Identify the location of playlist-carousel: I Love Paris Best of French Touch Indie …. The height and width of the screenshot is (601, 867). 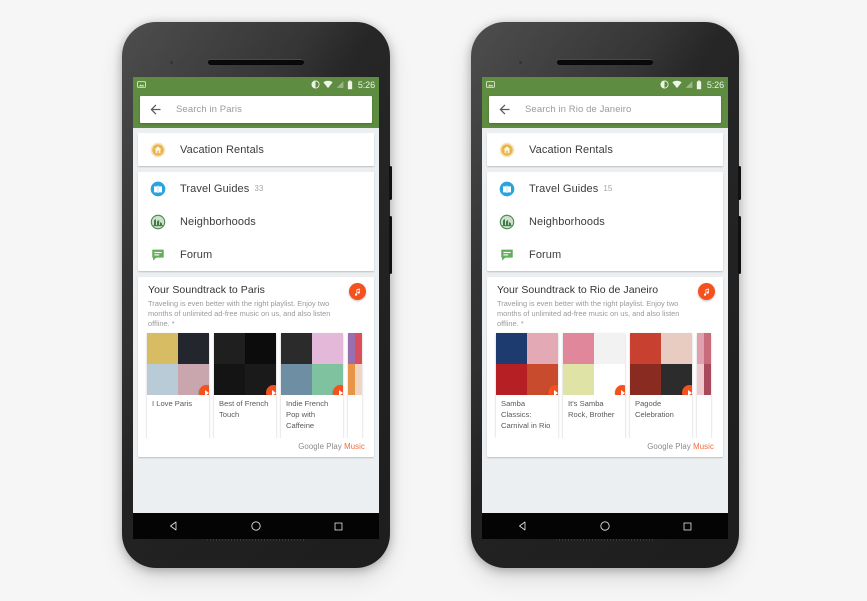
(256, 383).